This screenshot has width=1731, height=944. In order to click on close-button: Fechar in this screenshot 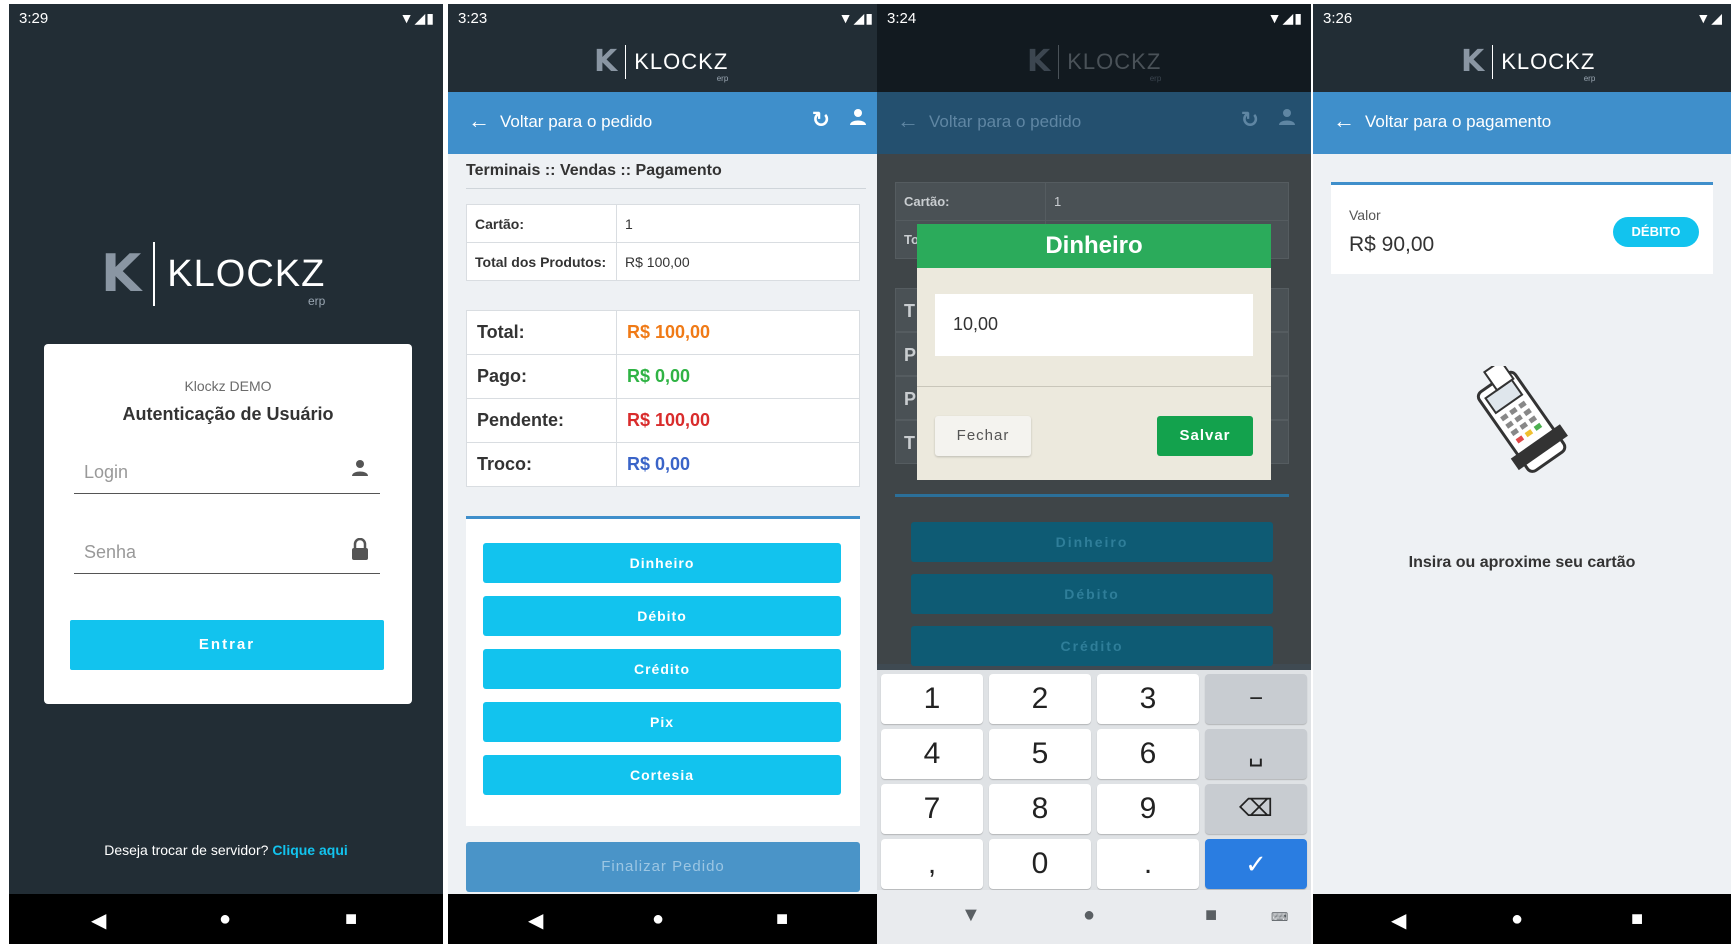, I will do `click(983, 436)`.